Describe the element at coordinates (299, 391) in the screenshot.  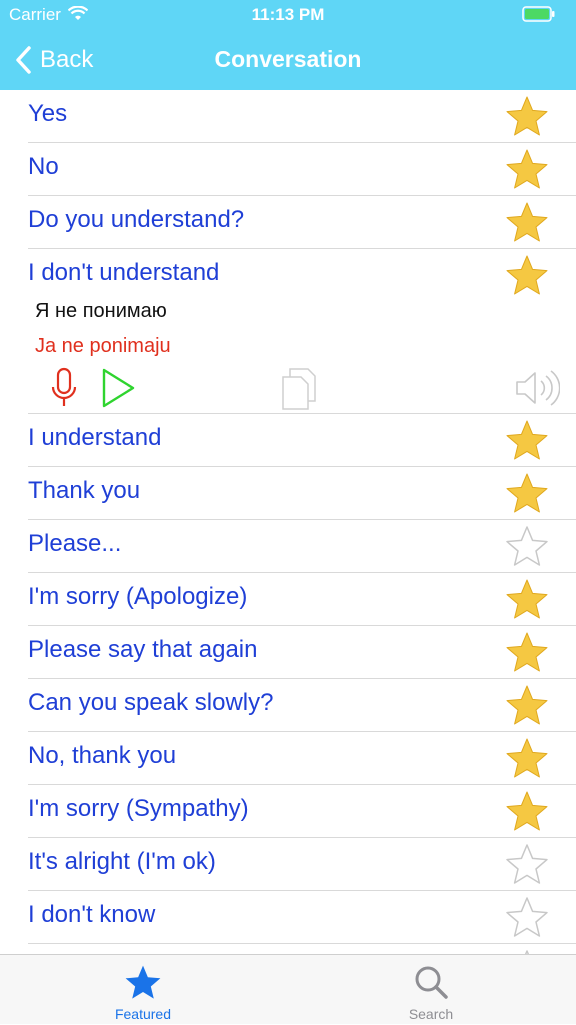
I see `copy-icon` at that location.